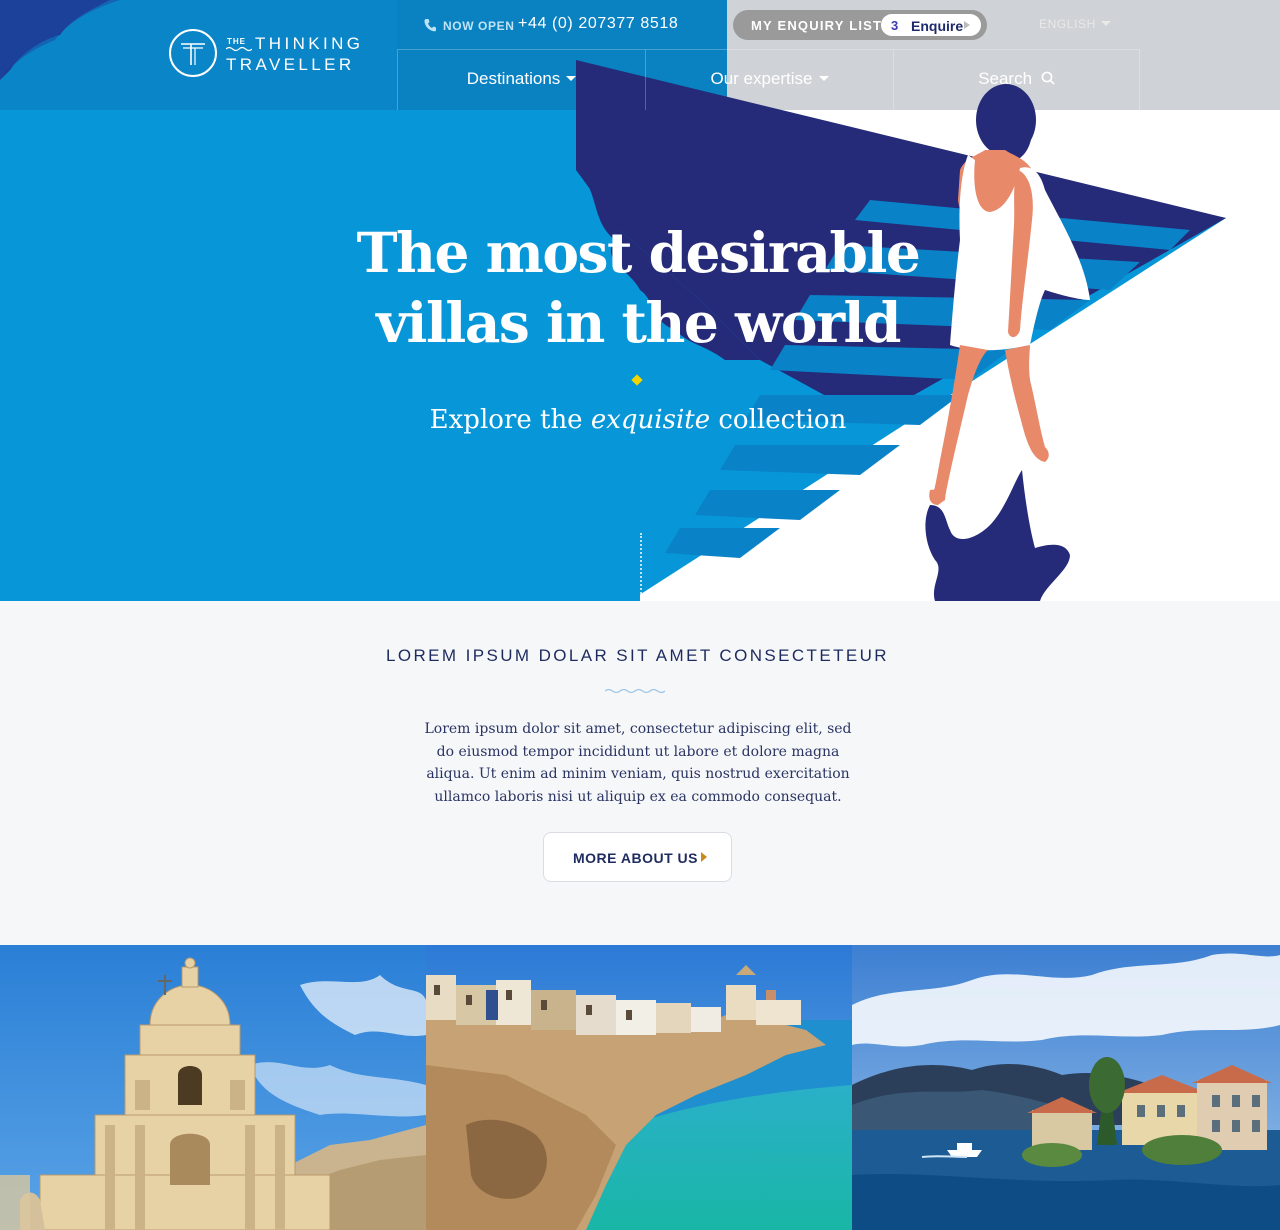 This screenshot has width=1280, height=1230. What do you see at coordinates (895, 25) in the screenshot?
I see `enquiry-count-badge: 3` at bounding box center [895, 25].